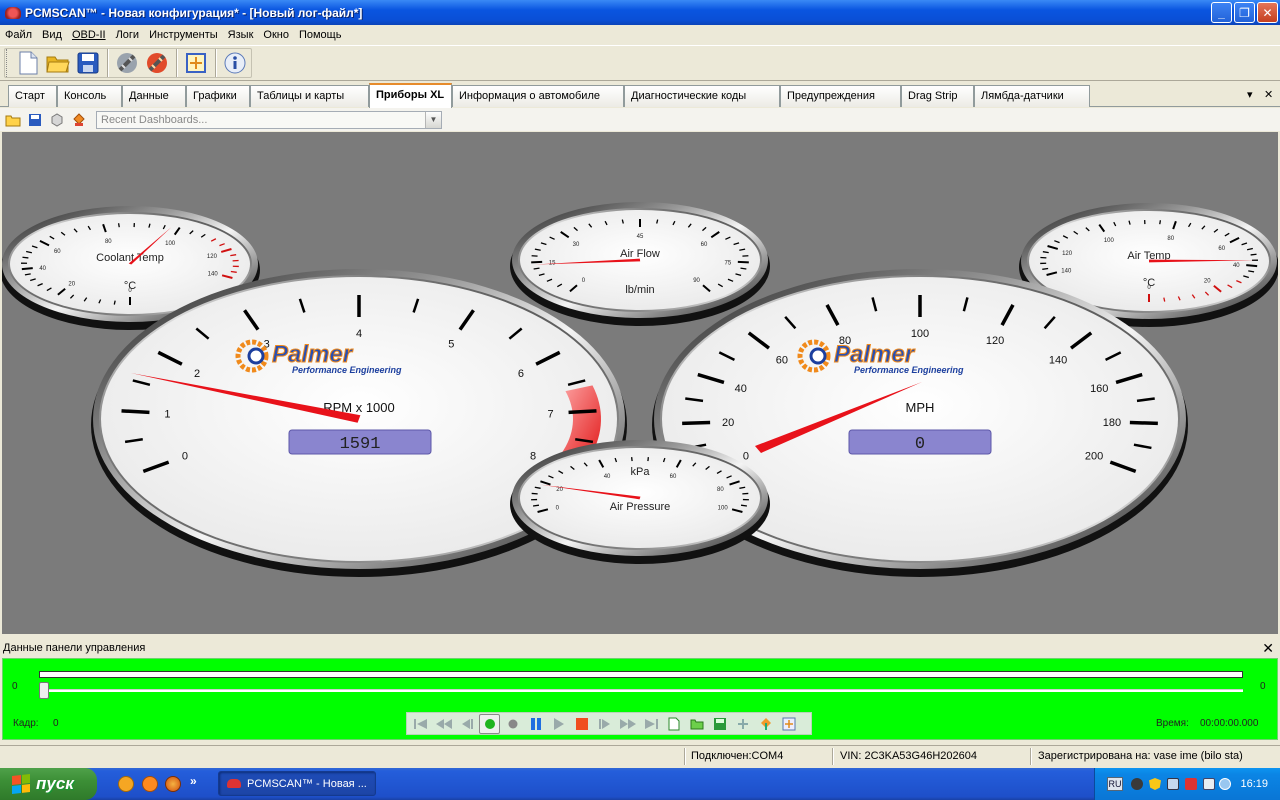 The height and width of the screenshot is (800, 1280). What do you see at coordinates (1170, 239) in the screenshot?
I see `airtemp-gauge-tick-label: 80` at bounding box center [1170, 239].